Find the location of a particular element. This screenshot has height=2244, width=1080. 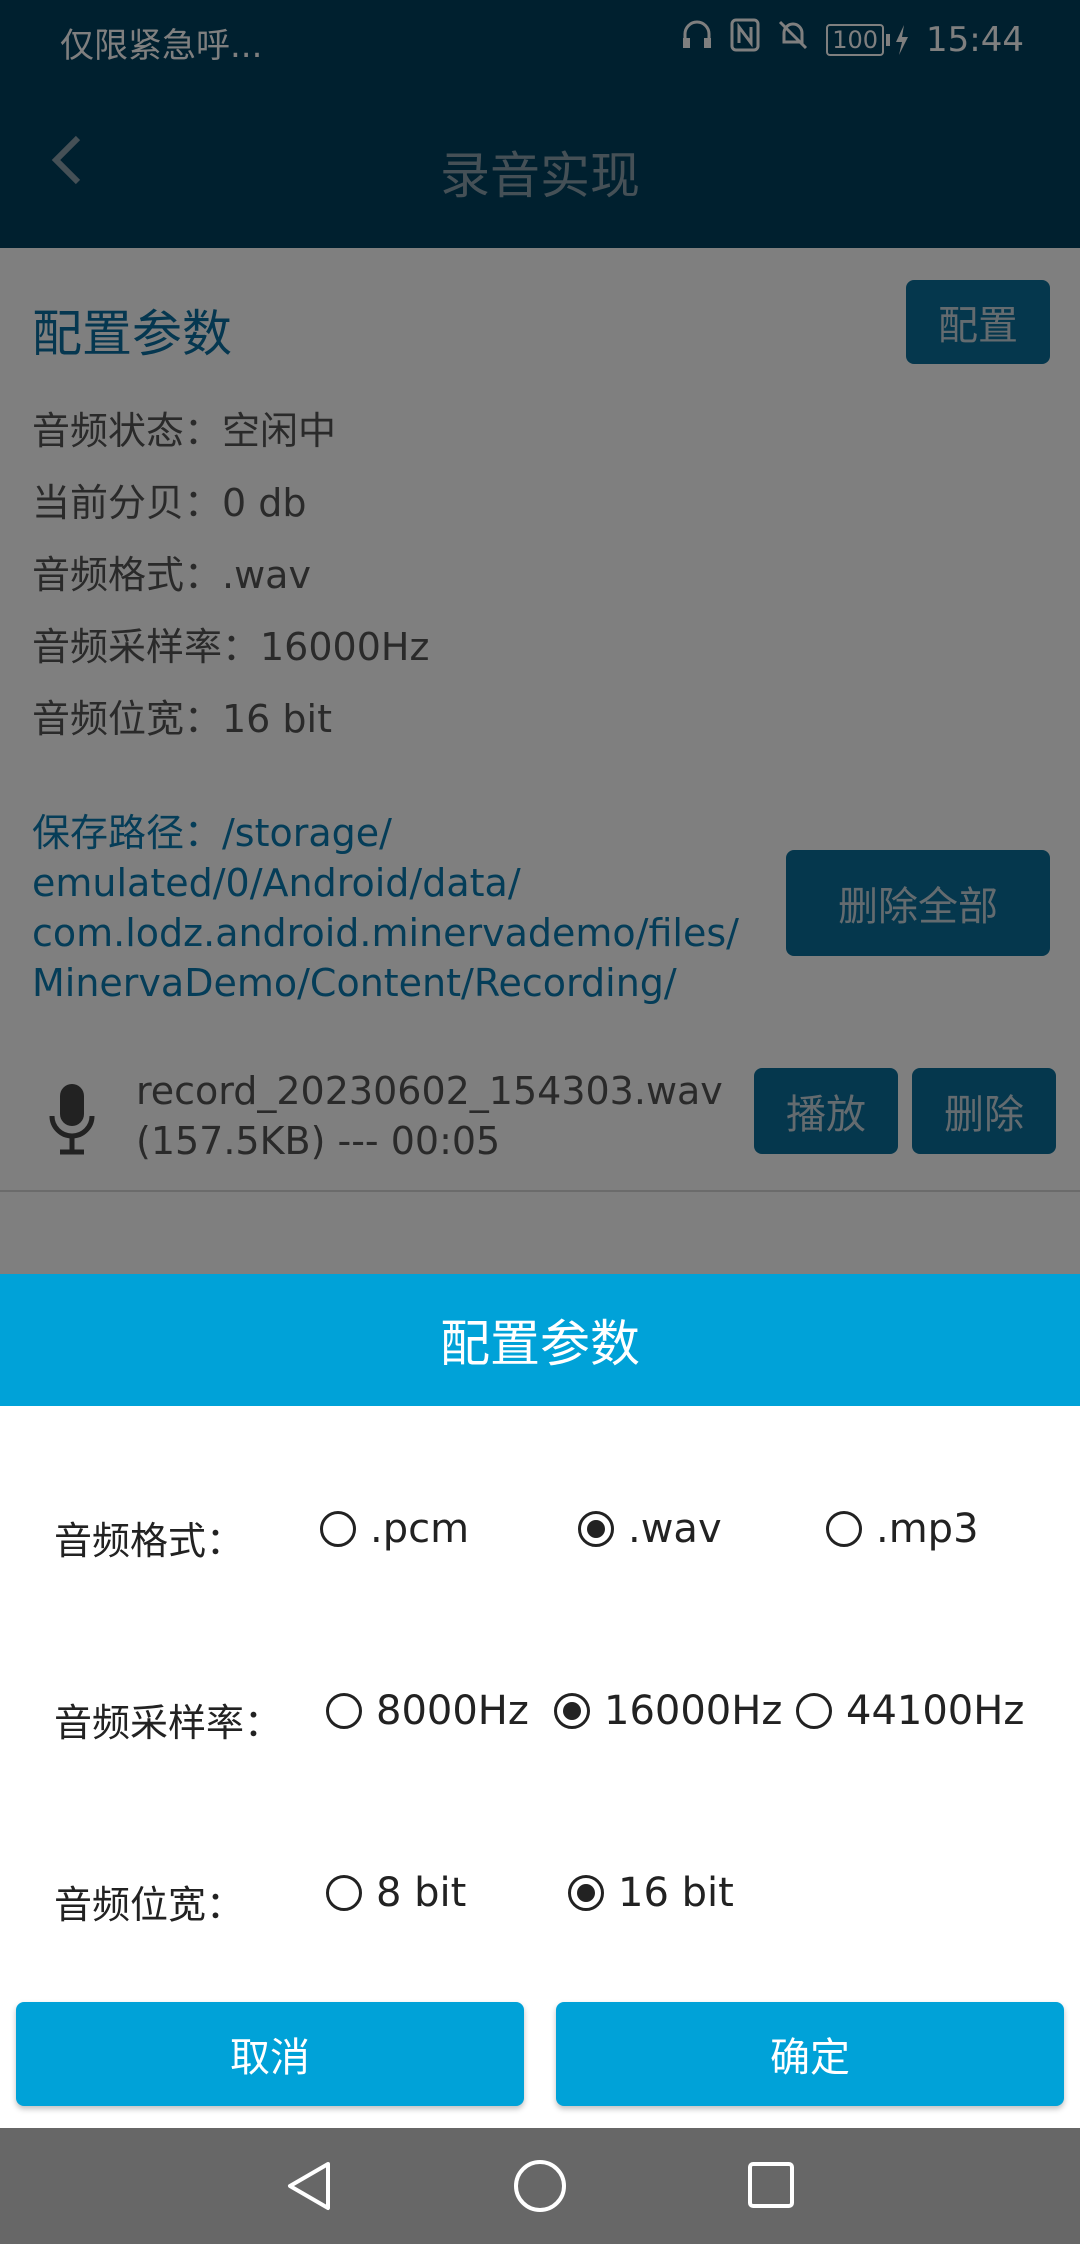

radio-8bit: 8 bit is located at coordinates (396, 1893).